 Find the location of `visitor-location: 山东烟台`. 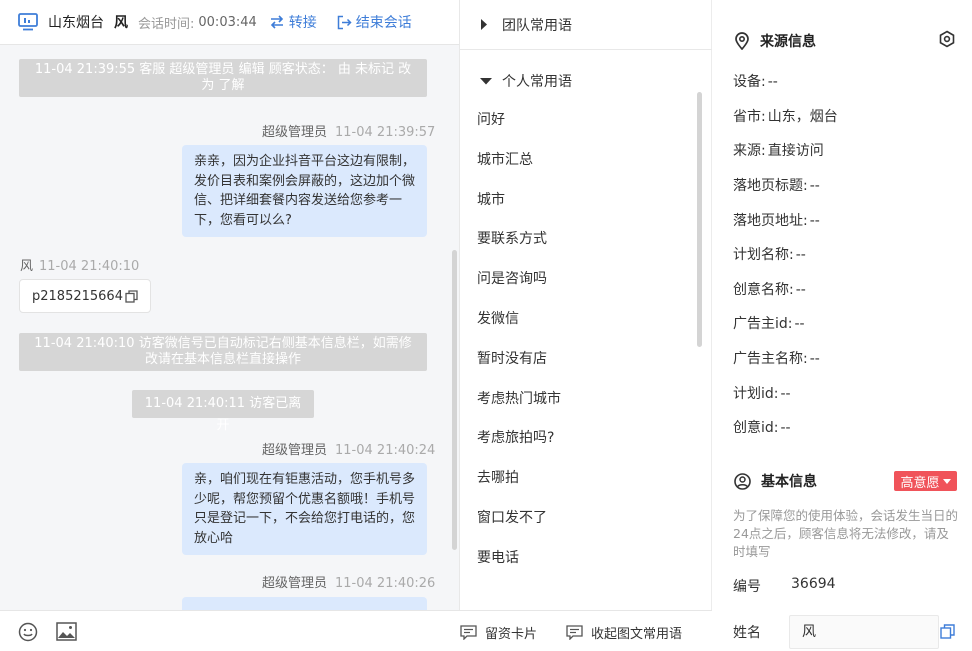

visitor-location: 山东烟台 is located at coordinates (76, 23).